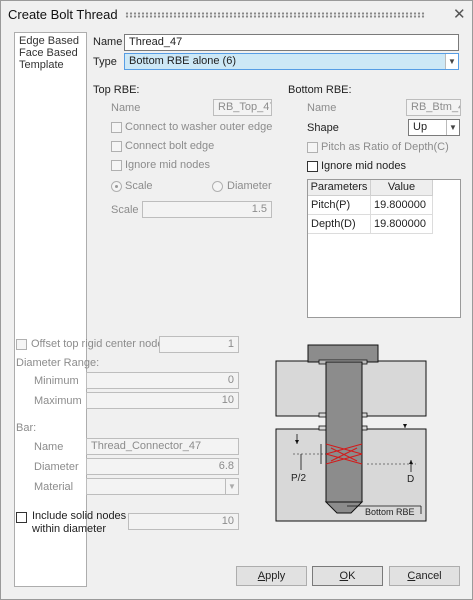 The image size is (473, 600). What do you see at coordinates (54, 487) in the screenshot?
I see `bar-material-label: Material` at bounding box center [54, 487].